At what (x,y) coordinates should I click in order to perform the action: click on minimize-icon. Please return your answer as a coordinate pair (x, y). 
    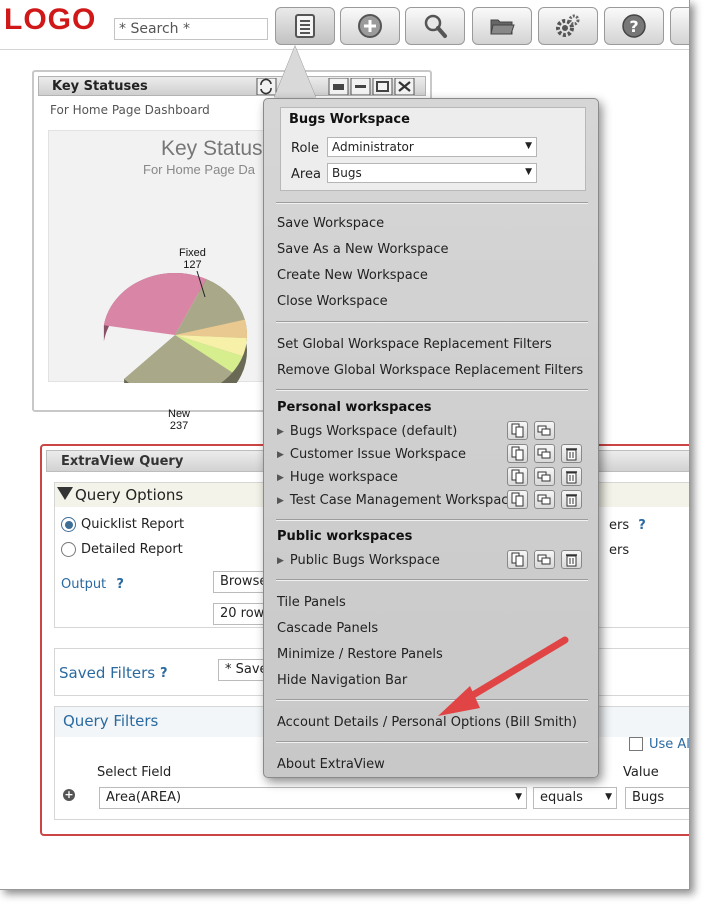
    Looking at the image, I should click on (360, 86).